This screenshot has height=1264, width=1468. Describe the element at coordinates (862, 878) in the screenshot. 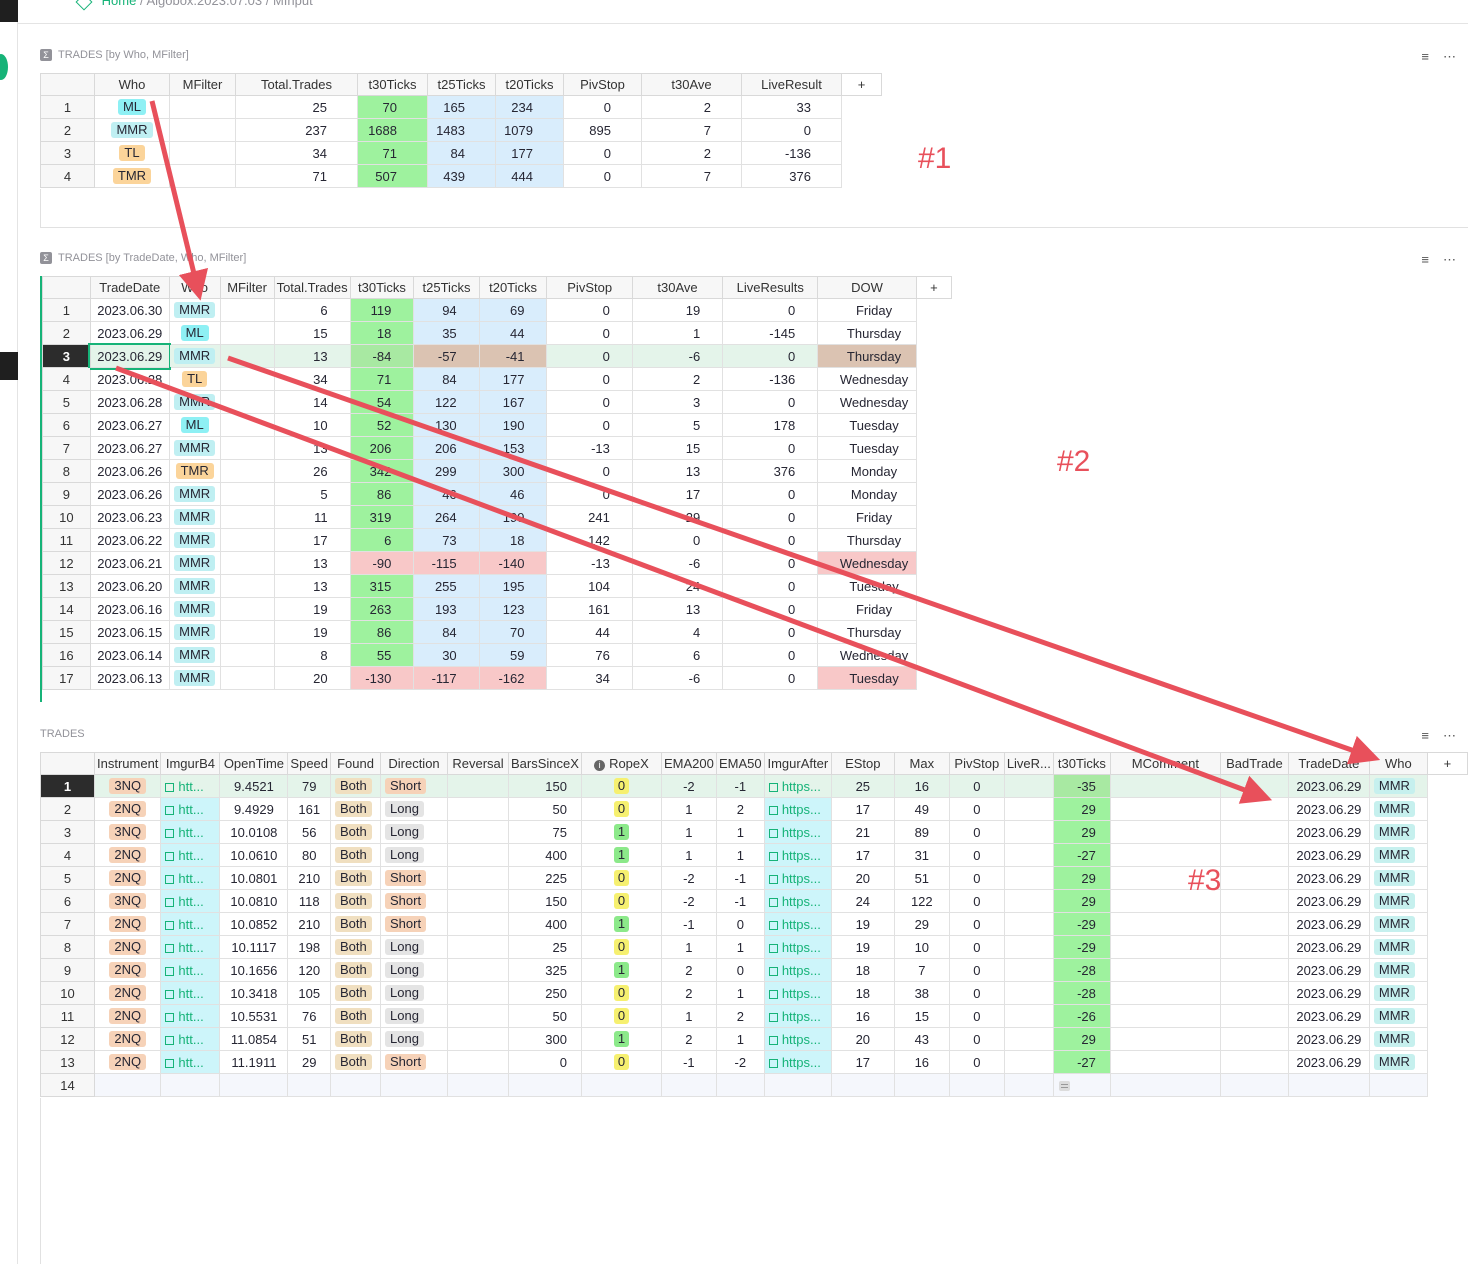

I see `cell-estop: 20` at that location.